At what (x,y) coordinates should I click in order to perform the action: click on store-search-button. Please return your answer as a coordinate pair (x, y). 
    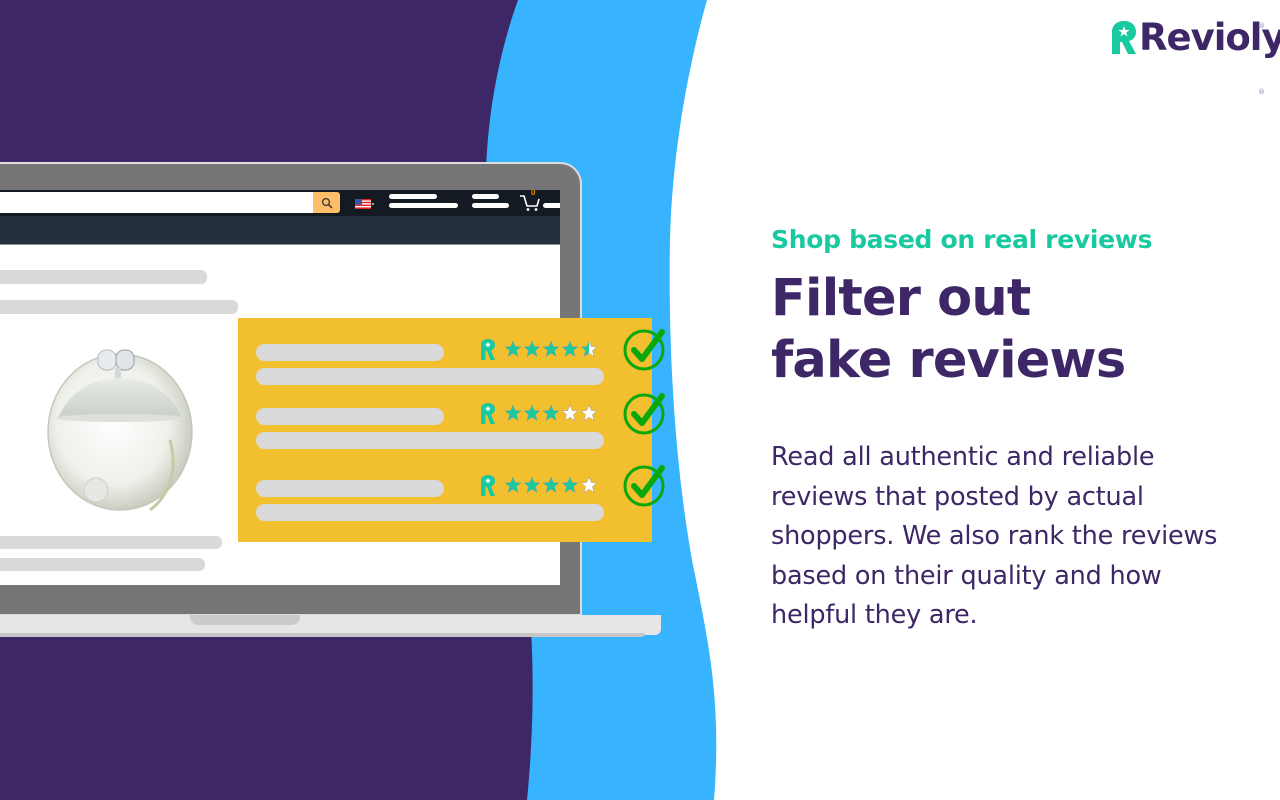
    Looking at the image, I should click on (326, 202).